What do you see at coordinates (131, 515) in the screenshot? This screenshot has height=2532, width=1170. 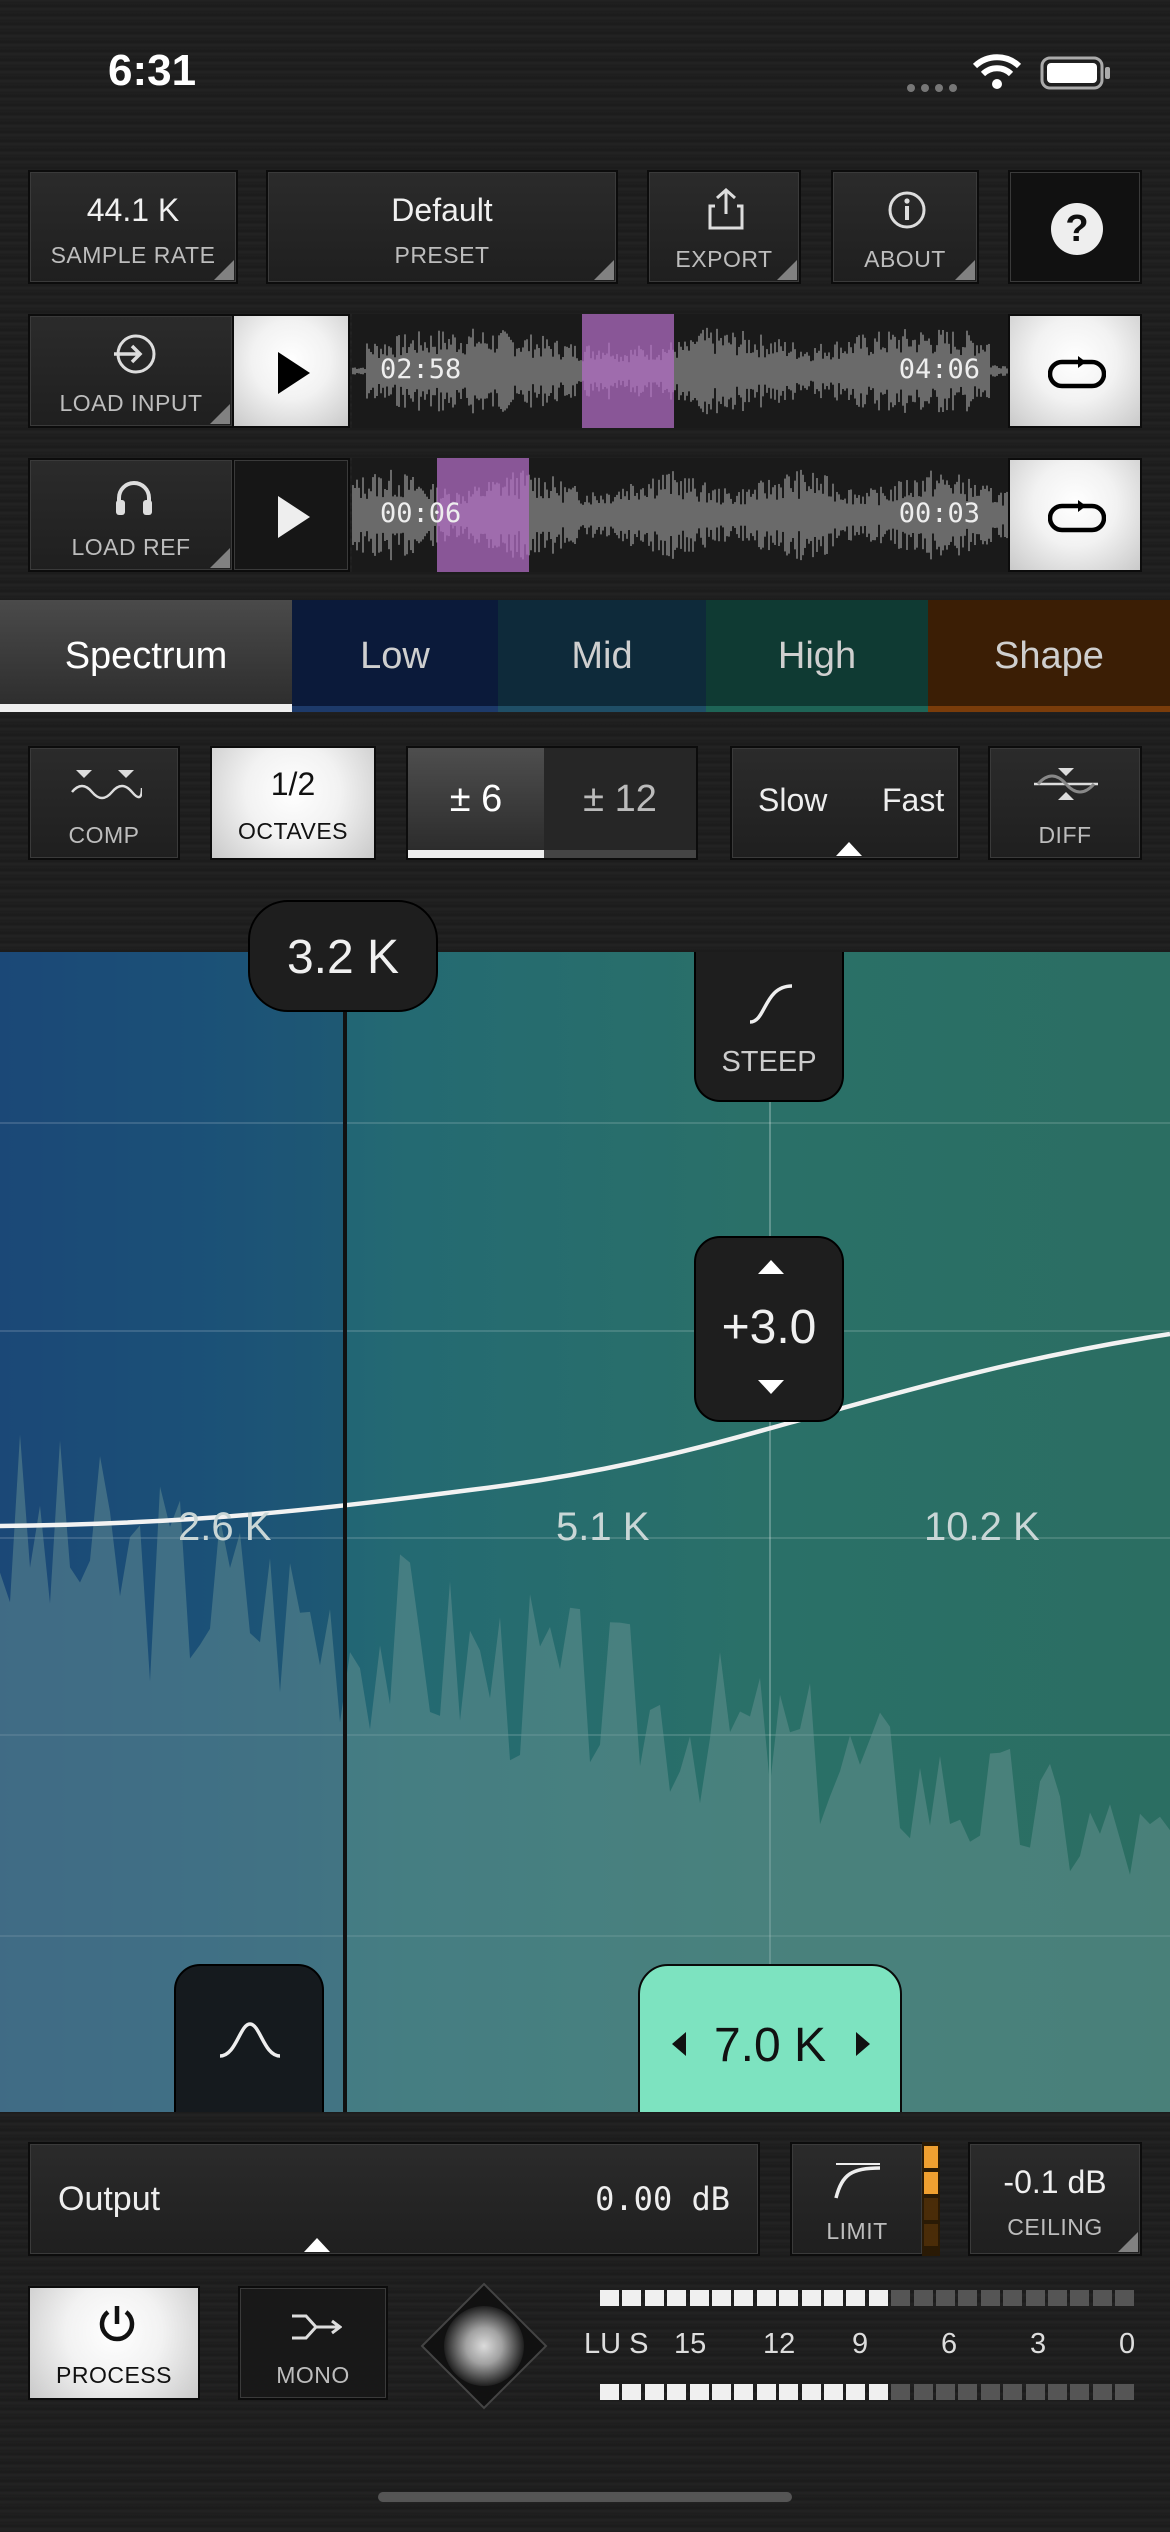 I see `load-ref-button: LOAD REF` at bounding box center [131, 515].